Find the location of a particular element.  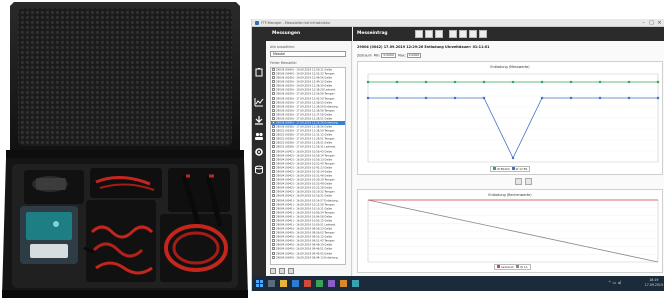

chart-view-button is located at coordinates (463, 34).